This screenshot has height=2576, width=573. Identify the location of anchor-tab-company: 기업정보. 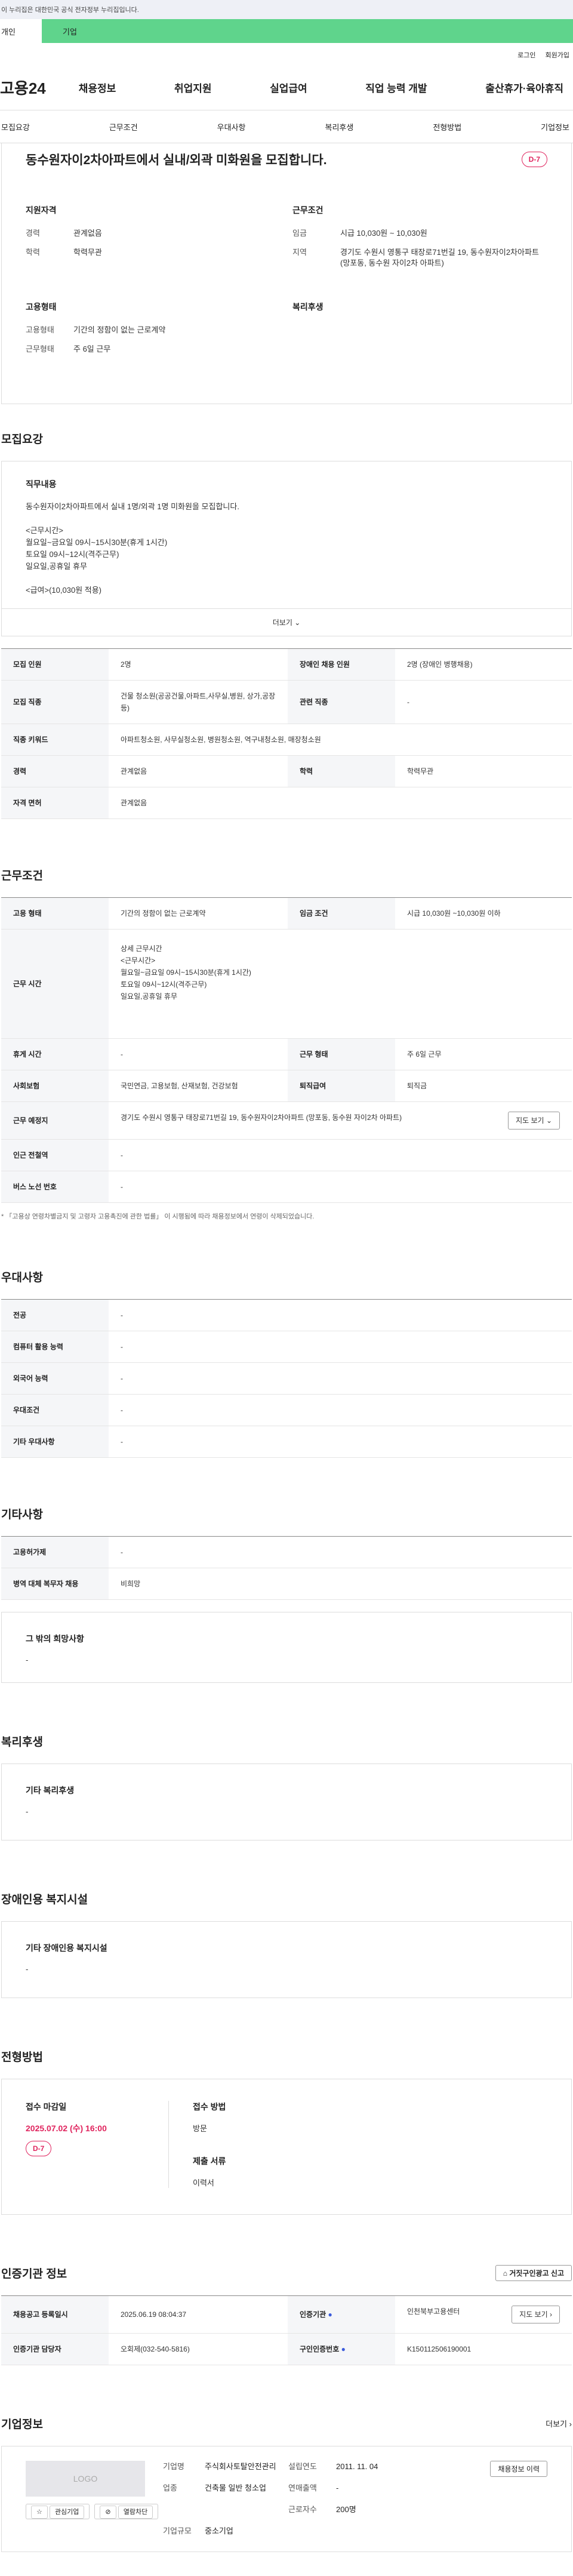
(555, 127).